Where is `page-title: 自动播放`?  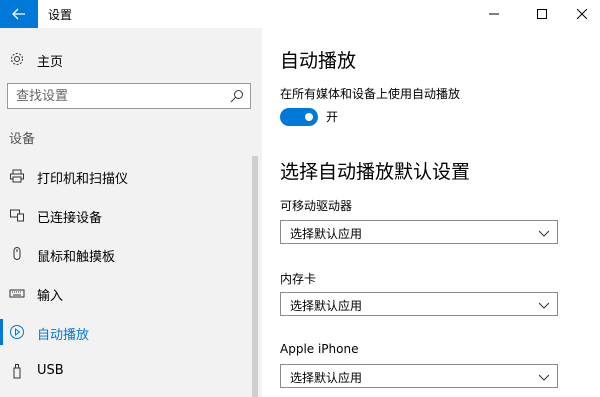
page-title: 自动播放 is located at coordinates (318, 61).